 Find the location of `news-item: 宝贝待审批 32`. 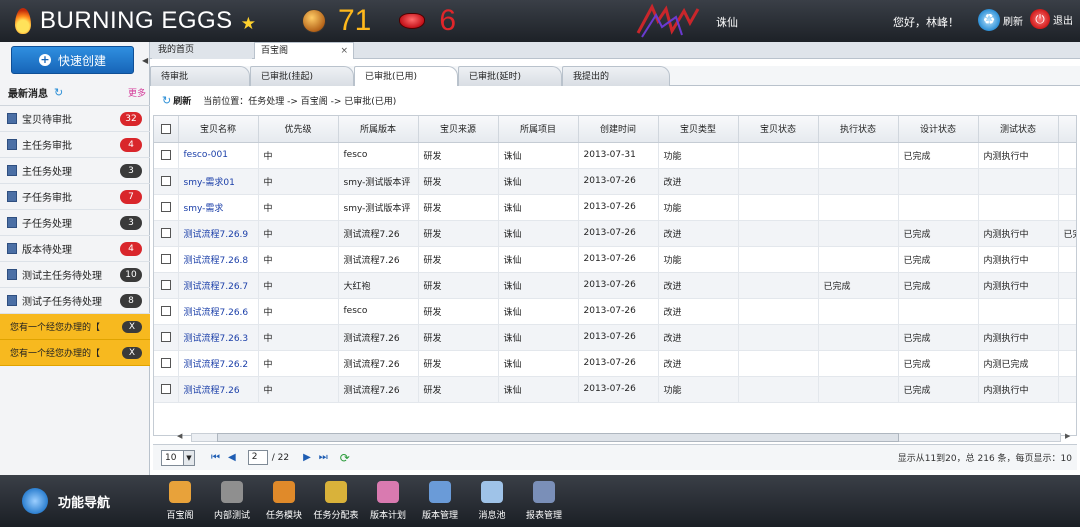

news-item: 宝贝待审批 32 is located at coordinates (75, 119).